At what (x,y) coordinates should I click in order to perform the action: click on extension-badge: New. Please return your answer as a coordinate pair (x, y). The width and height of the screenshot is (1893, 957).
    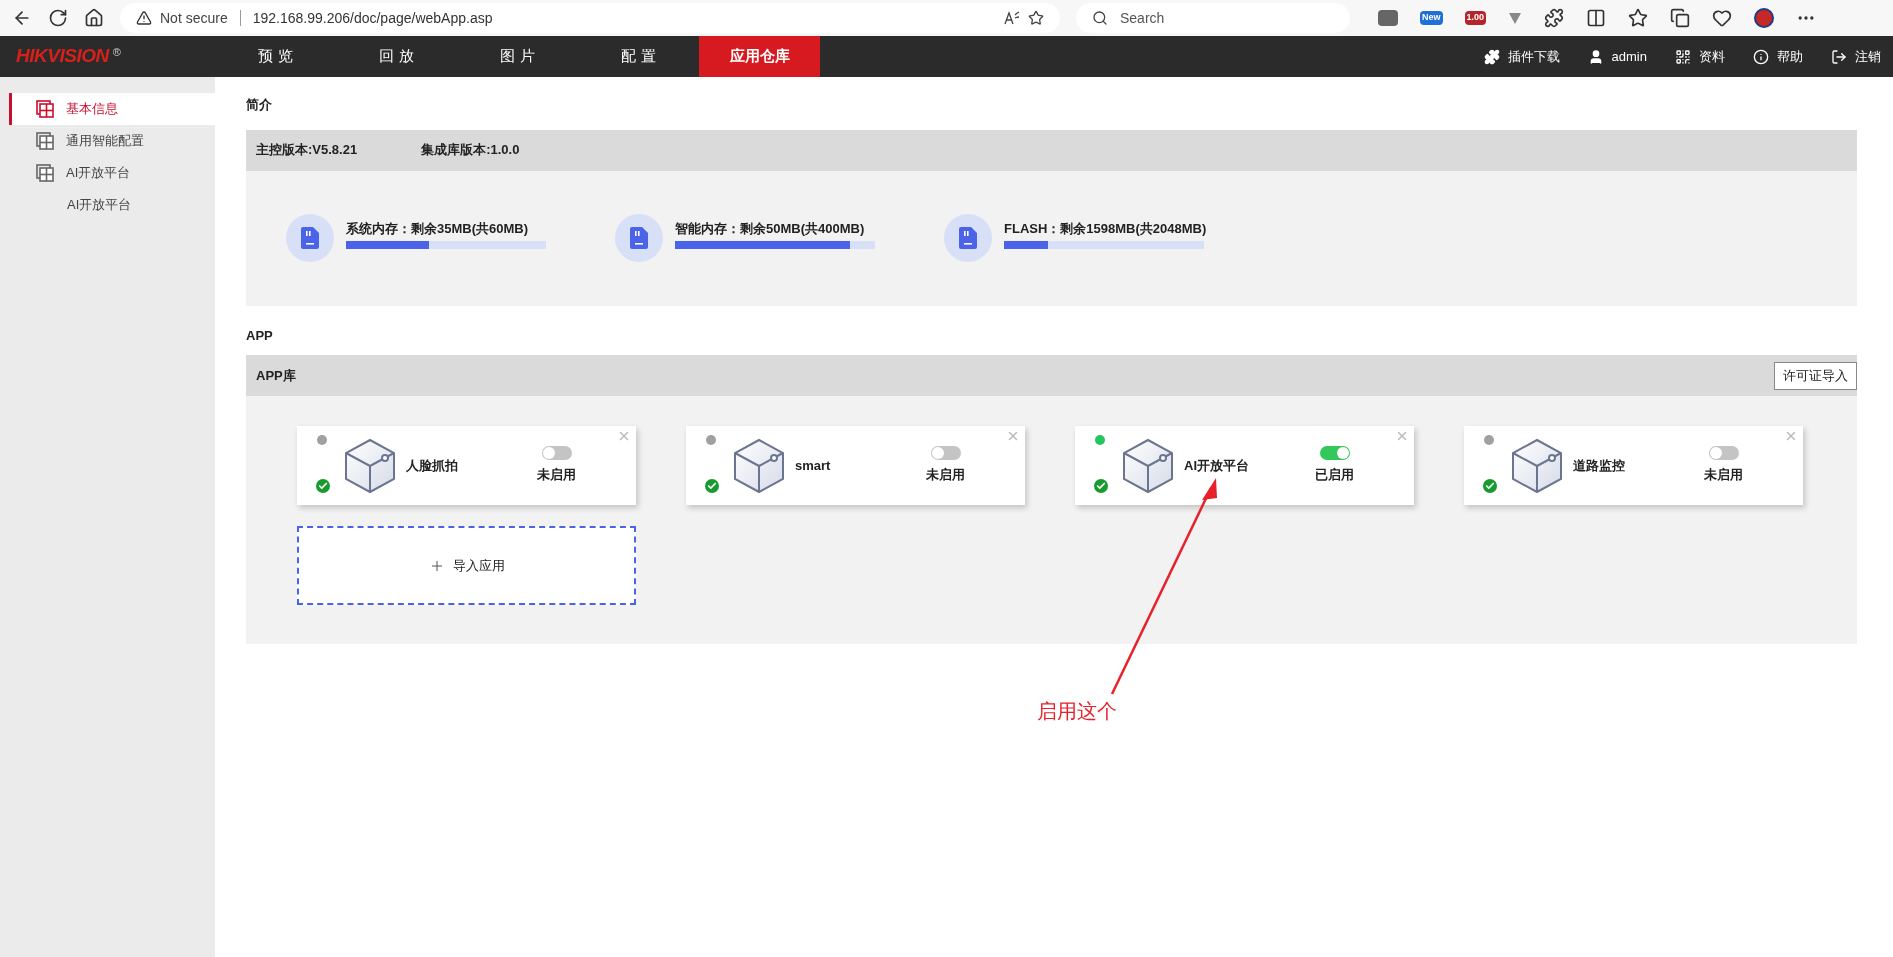
    Looking at the image, I should click on (1431, 18).